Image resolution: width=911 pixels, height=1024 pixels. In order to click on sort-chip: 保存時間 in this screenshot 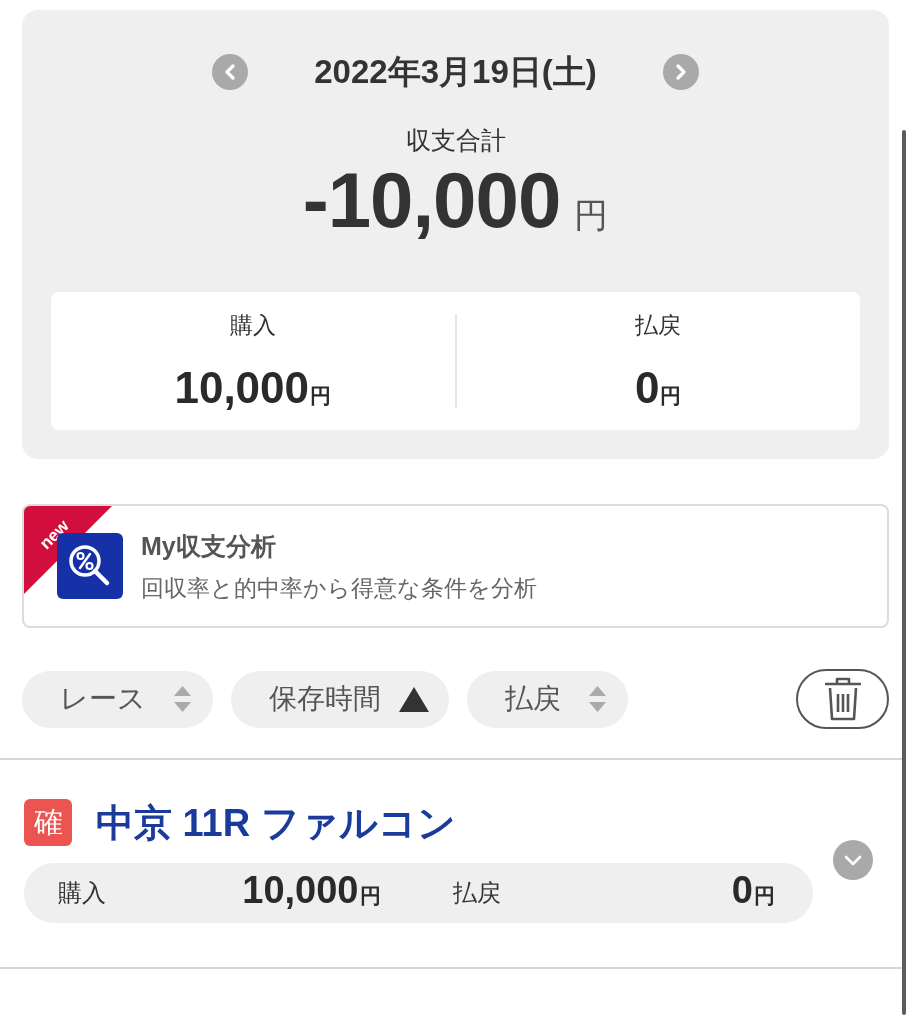, I will do `click(340, 699)`.